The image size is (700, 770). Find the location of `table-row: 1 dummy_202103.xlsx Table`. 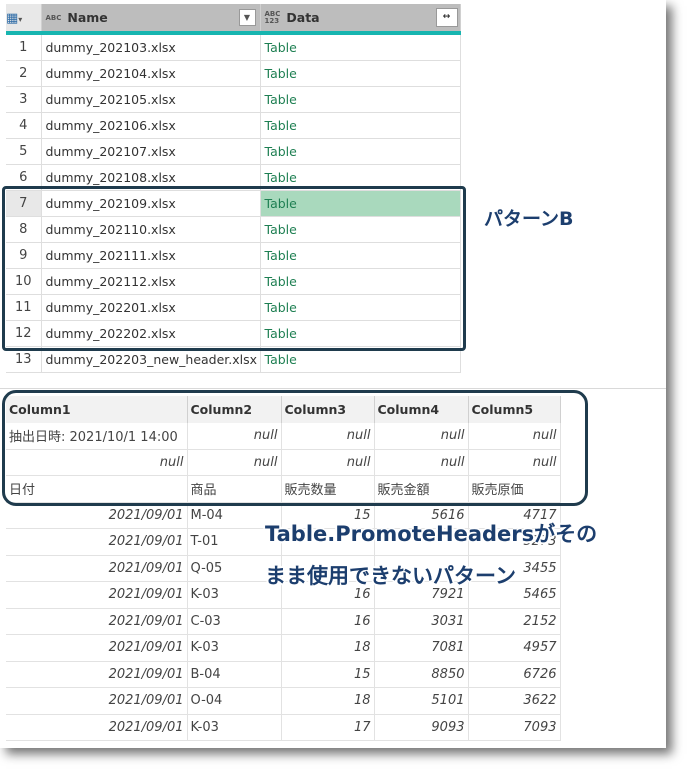

table-row: 1 dummy_202103.xlsx Table is located at coordinates (233, 47).